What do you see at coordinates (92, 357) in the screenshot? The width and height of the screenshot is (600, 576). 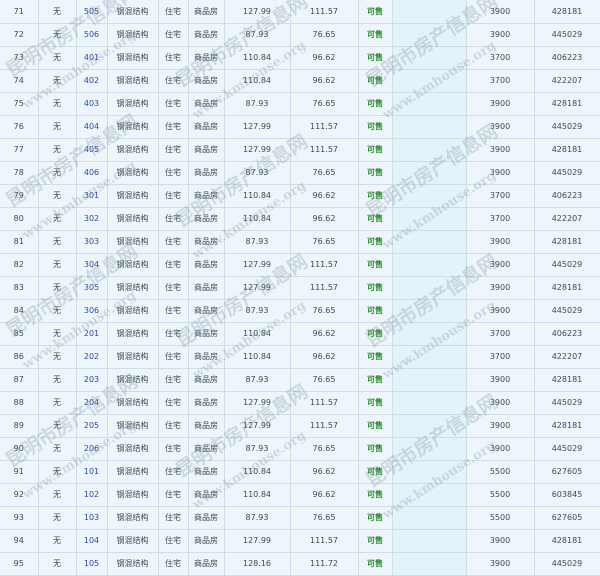 I see `room-number-link: 202` at bounding box center [92, 357].